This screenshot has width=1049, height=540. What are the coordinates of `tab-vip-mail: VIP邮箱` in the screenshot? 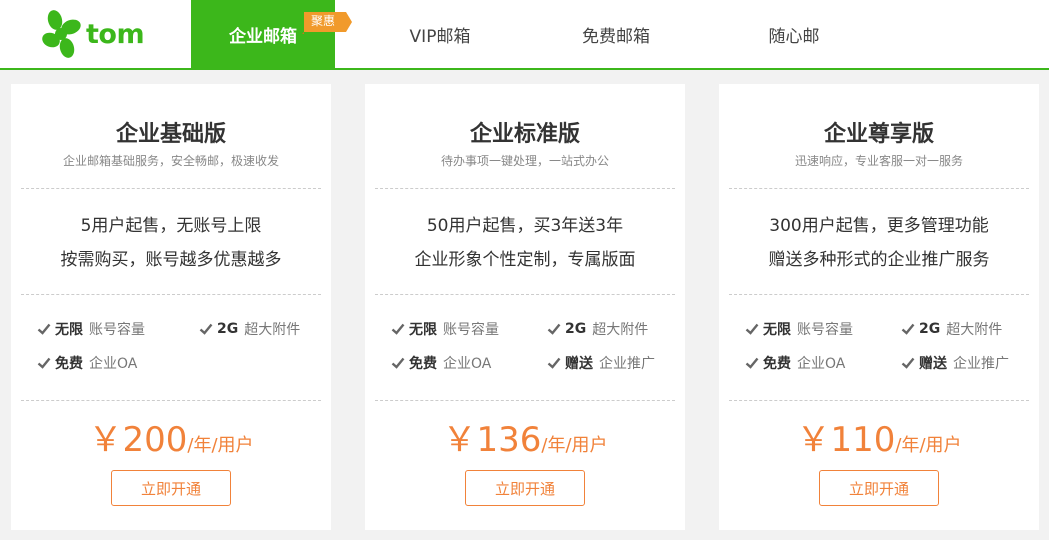 It's located at (440, 34).